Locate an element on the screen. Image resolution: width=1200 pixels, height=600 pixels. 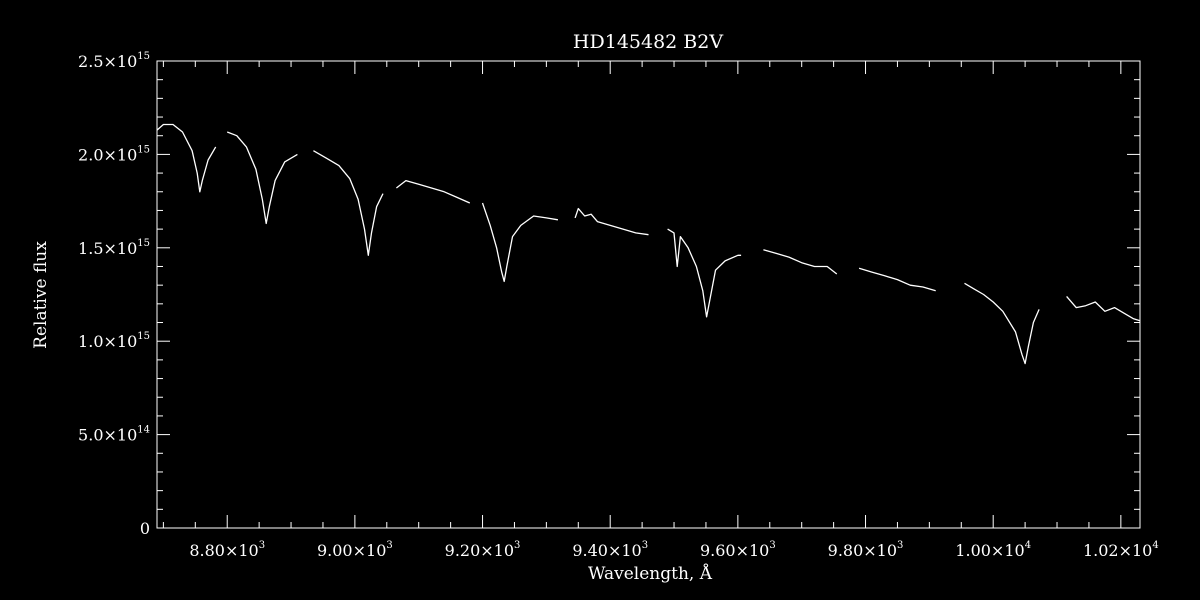
x-tick-label: 1.02×104 is located at coordinates (1121, 550).